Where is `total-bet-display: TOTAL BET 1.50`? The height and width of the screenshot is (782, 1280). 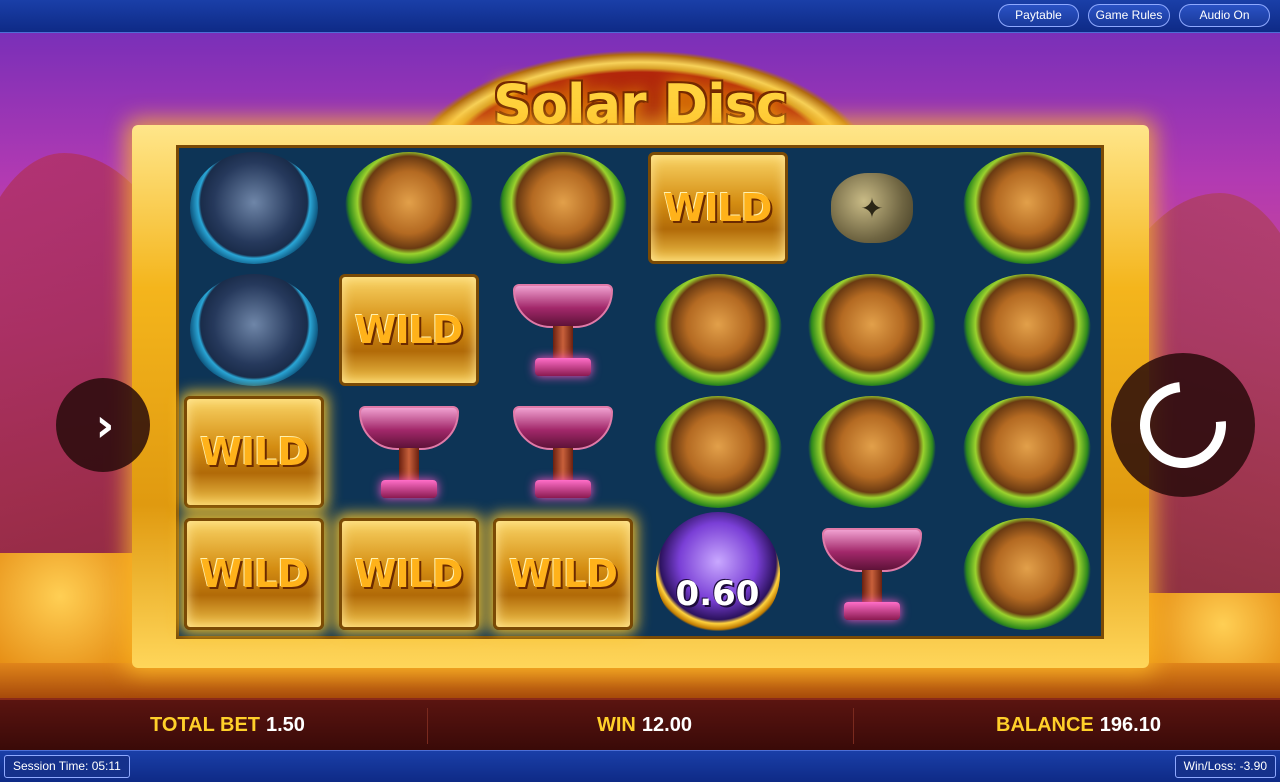
total-bet-display: TOTAL BET 1.50 is located at coordinates (227, 725).